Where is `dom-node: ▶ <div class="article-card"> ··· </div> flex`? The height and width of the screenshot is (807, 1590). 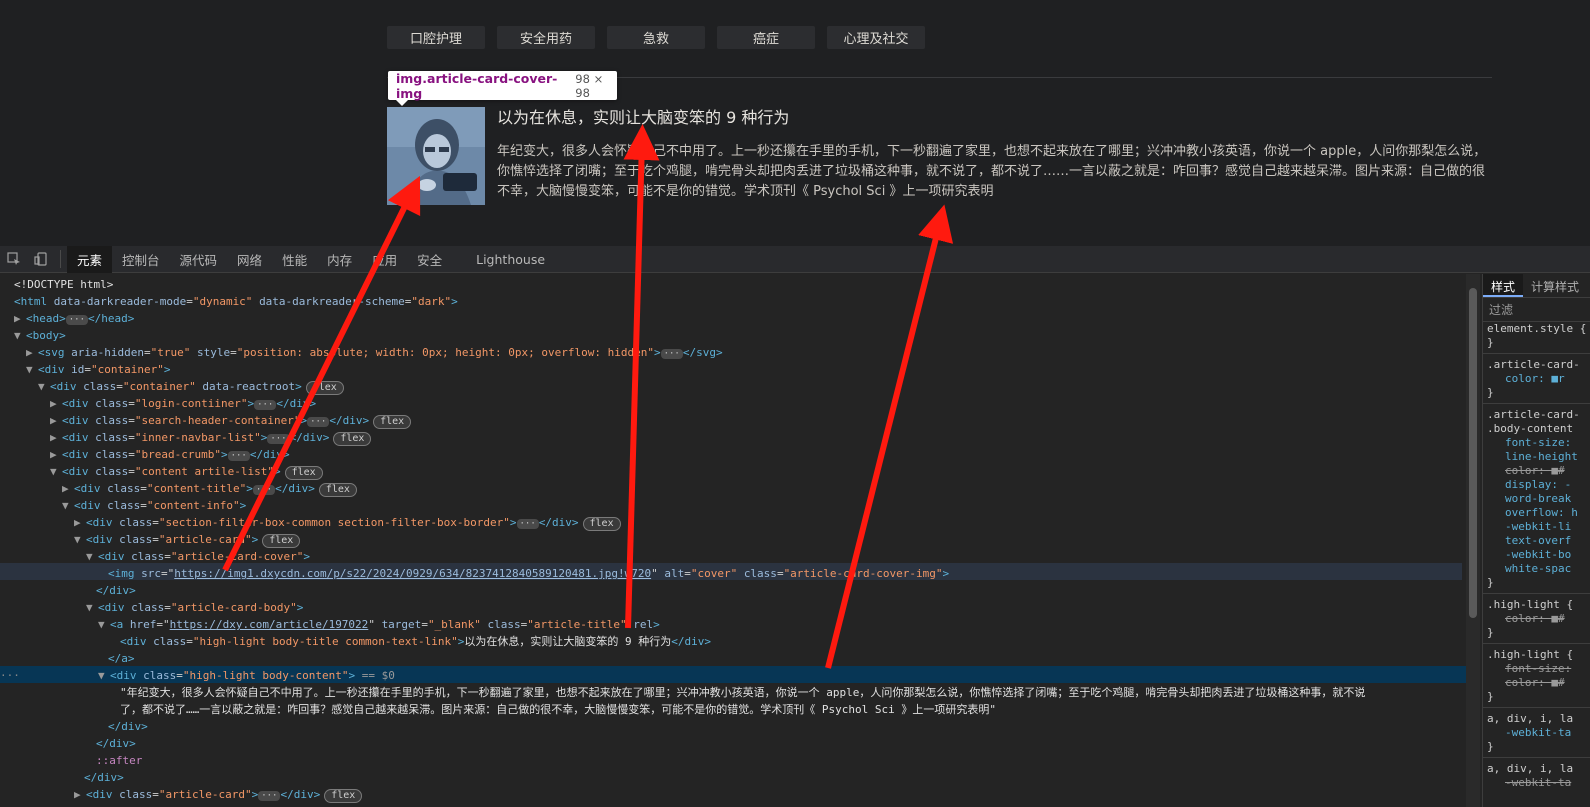 dom-node: ▶ <div class="article-card"> ··· </div> flex is located at coordinates (218, 794).